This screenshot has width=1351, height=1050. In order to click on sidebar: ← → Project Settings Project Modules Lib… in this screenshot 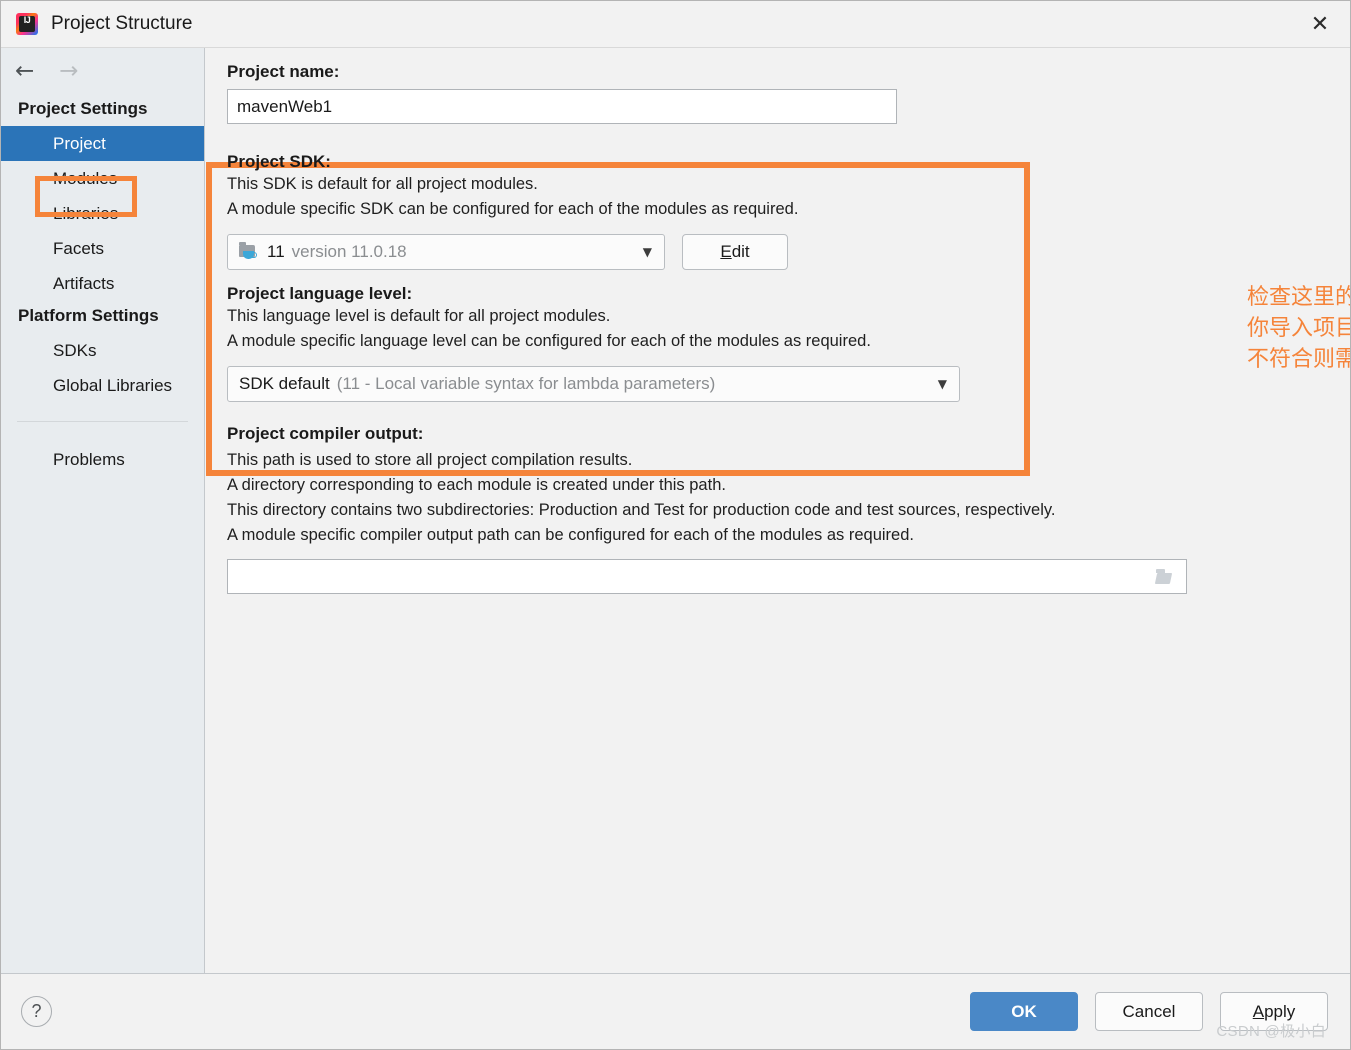, I will do `click(103, 510)`.